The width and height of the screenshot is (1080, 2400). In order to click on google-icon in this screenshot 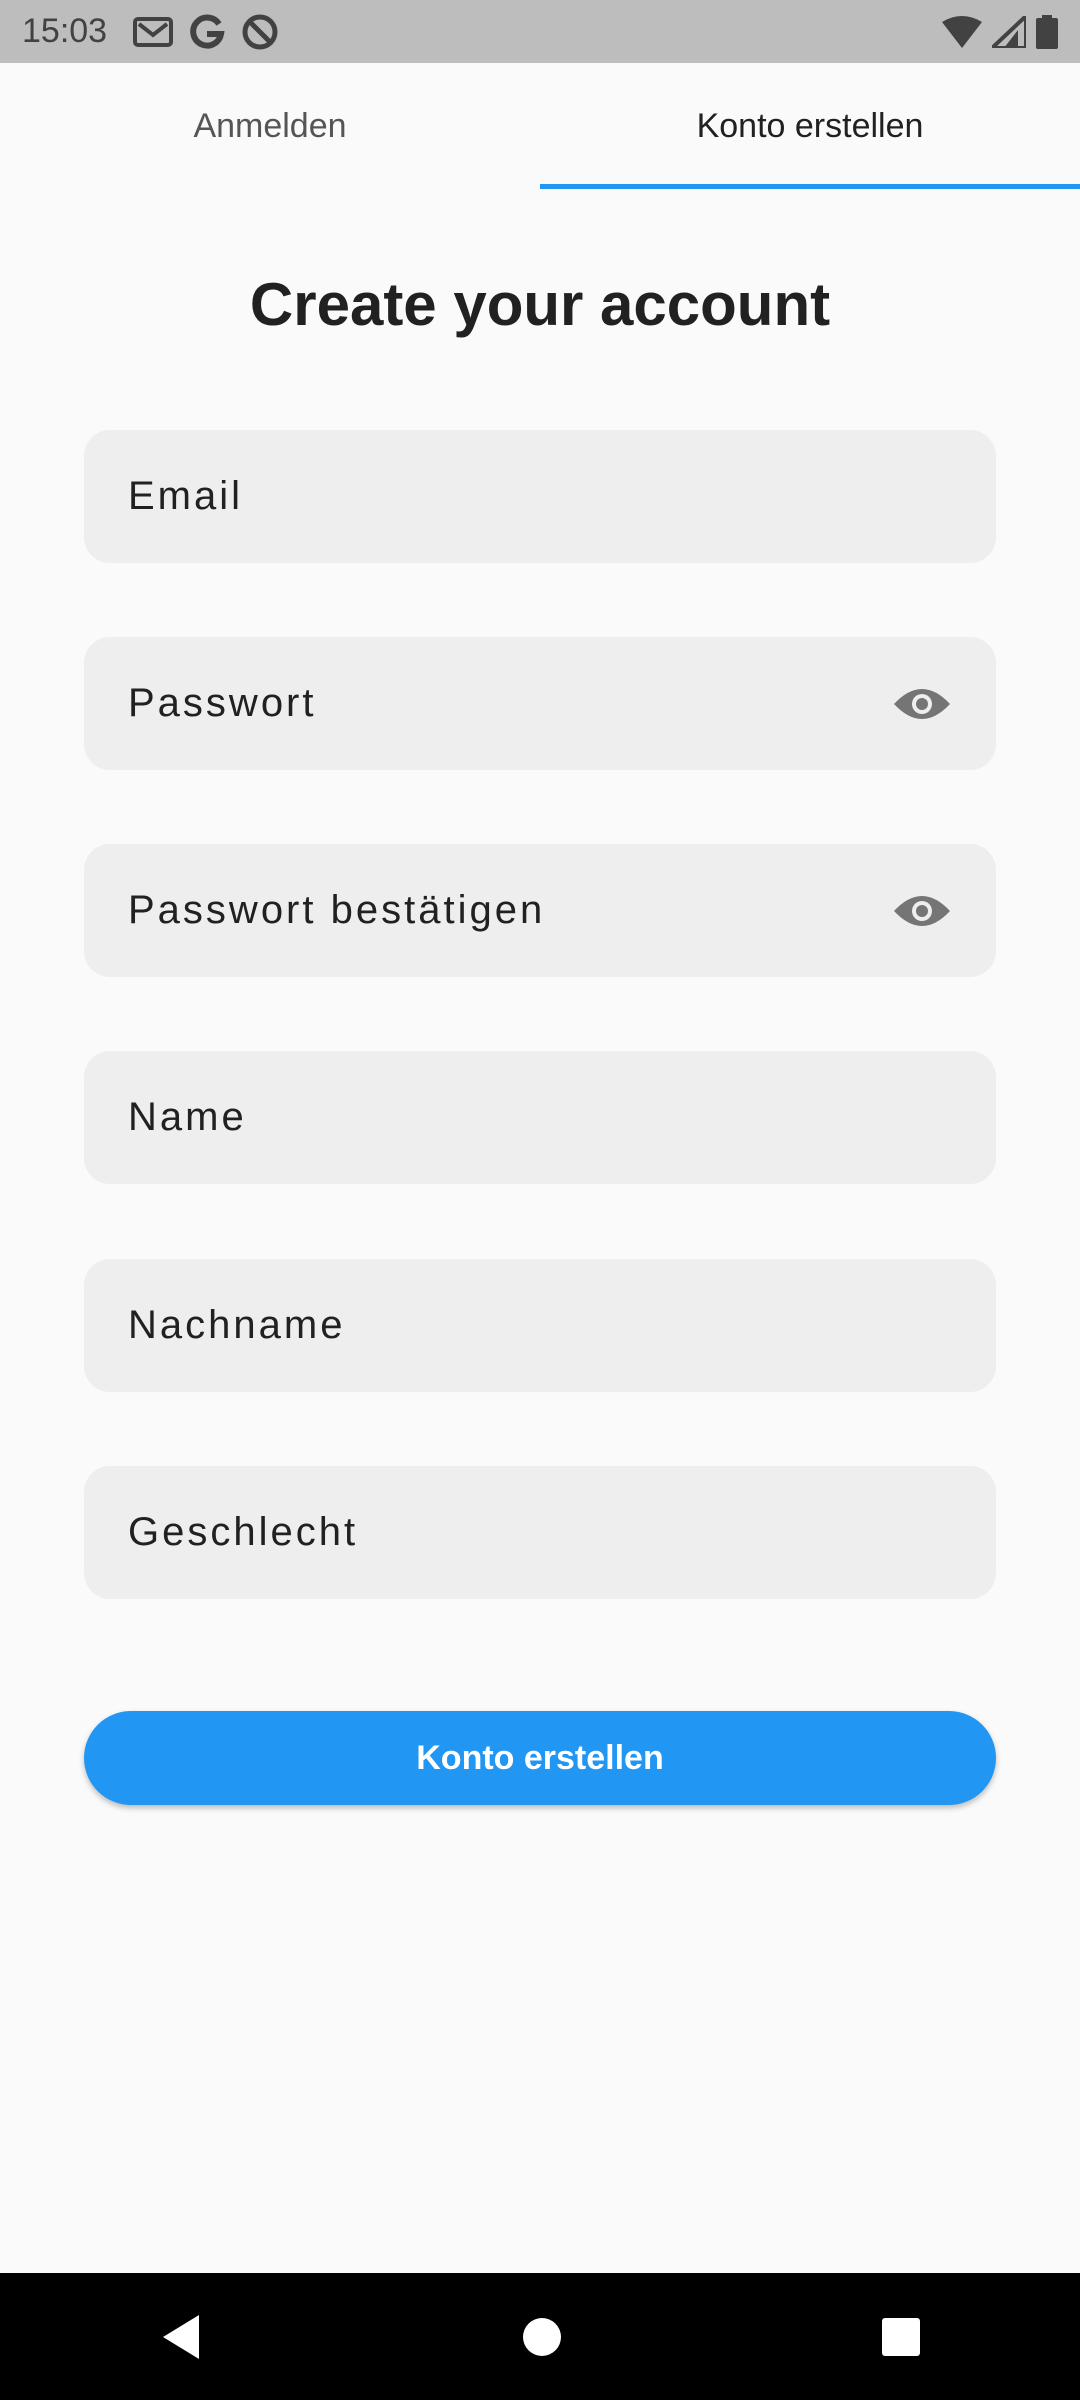, I will do `click(207, 32)`.